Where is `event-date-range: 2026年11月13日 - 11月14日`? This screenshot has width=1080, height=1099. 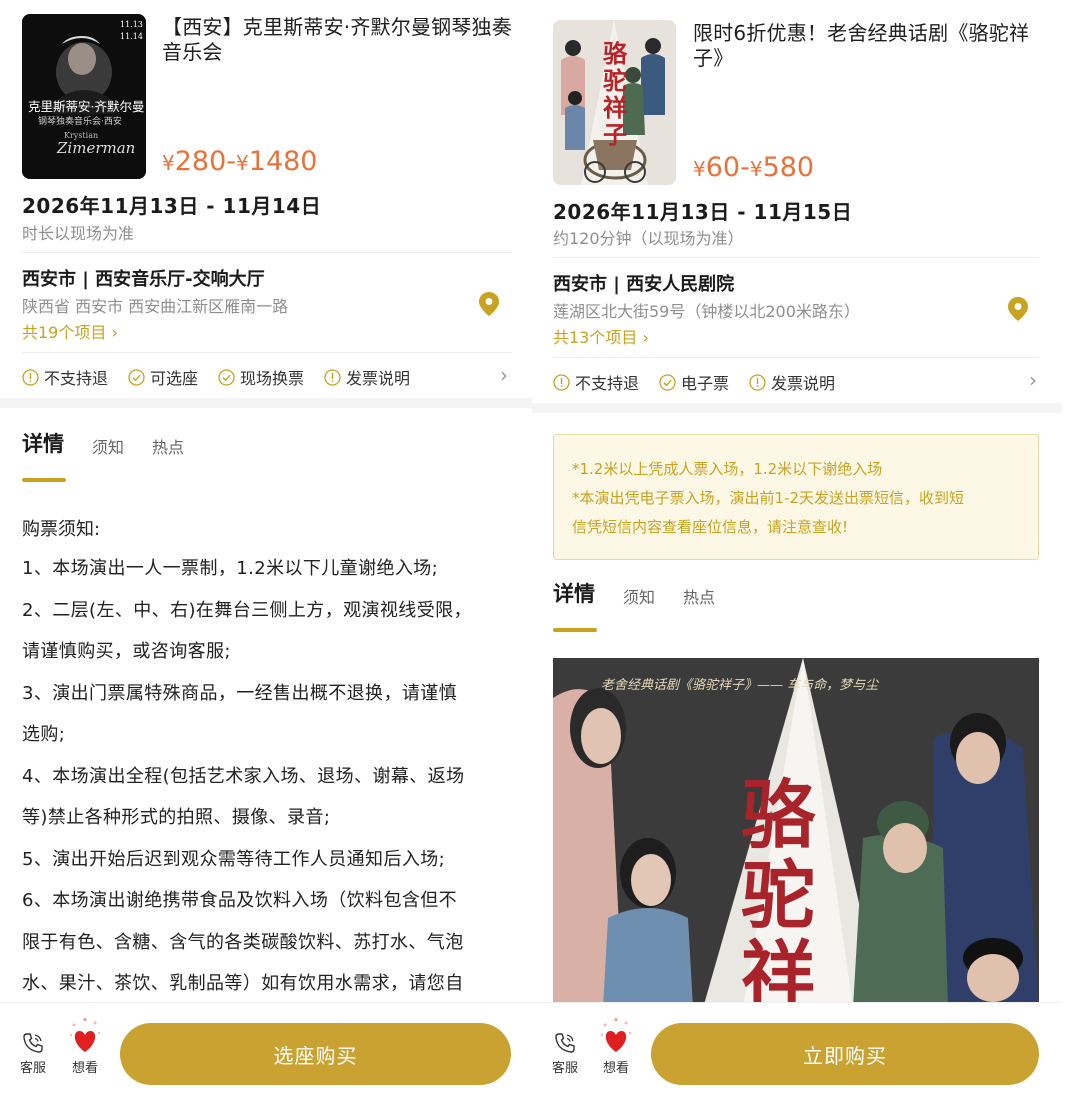
event-date-range: 2026年11月13日 - 11月14日 is located at coordinates (172, 206).